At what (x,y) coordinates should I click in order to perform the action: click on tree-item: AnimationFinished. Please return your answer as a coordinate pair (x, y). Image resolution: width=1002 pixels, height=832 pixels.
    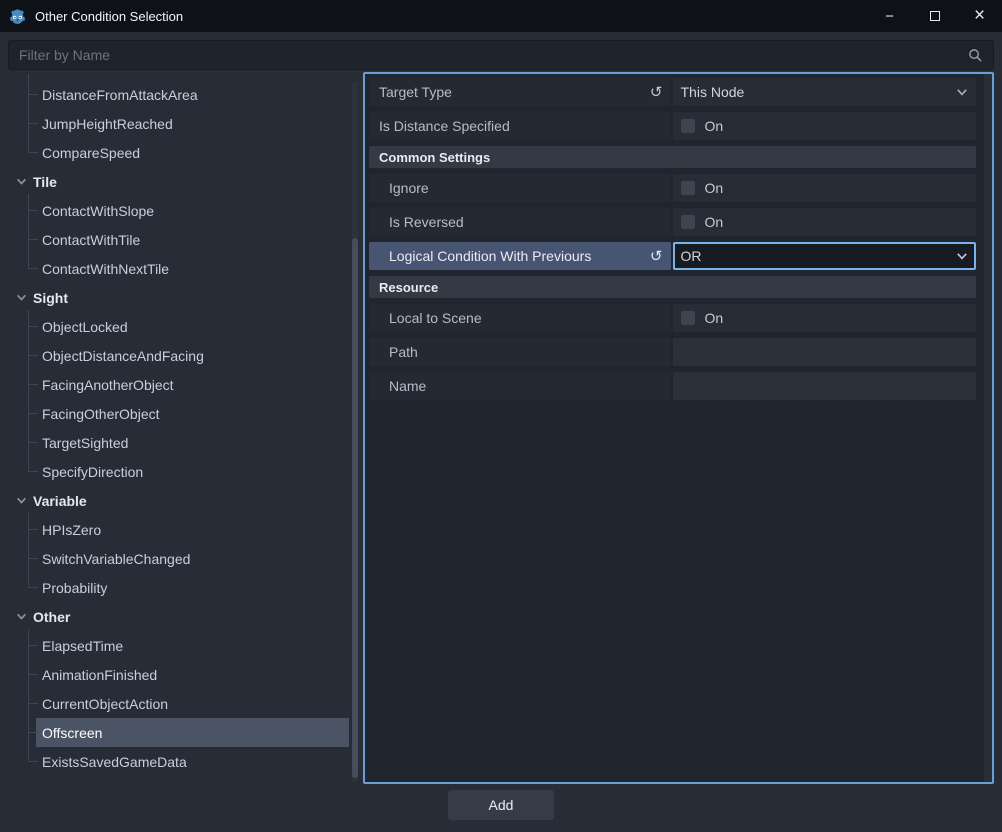
    Looking at the image, I should click on (178, 674).